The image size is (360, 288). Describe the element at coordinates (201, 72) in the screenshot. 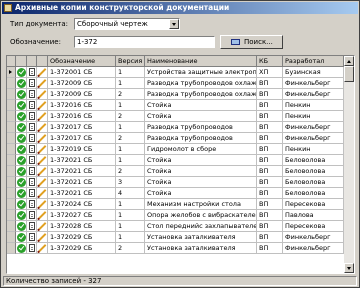

I see `cell-name: Устройства защитные электропров.` at that location.